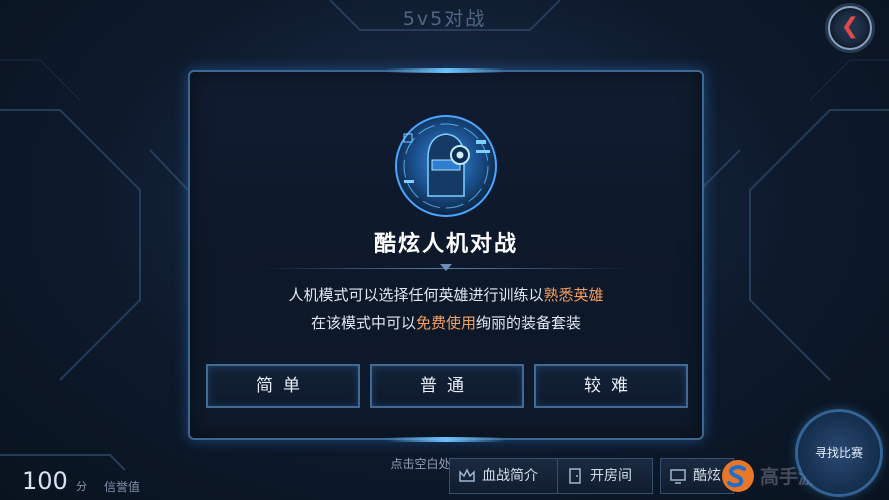  I want to click on cool-mode-label: 酷炫, so click(707, 476).